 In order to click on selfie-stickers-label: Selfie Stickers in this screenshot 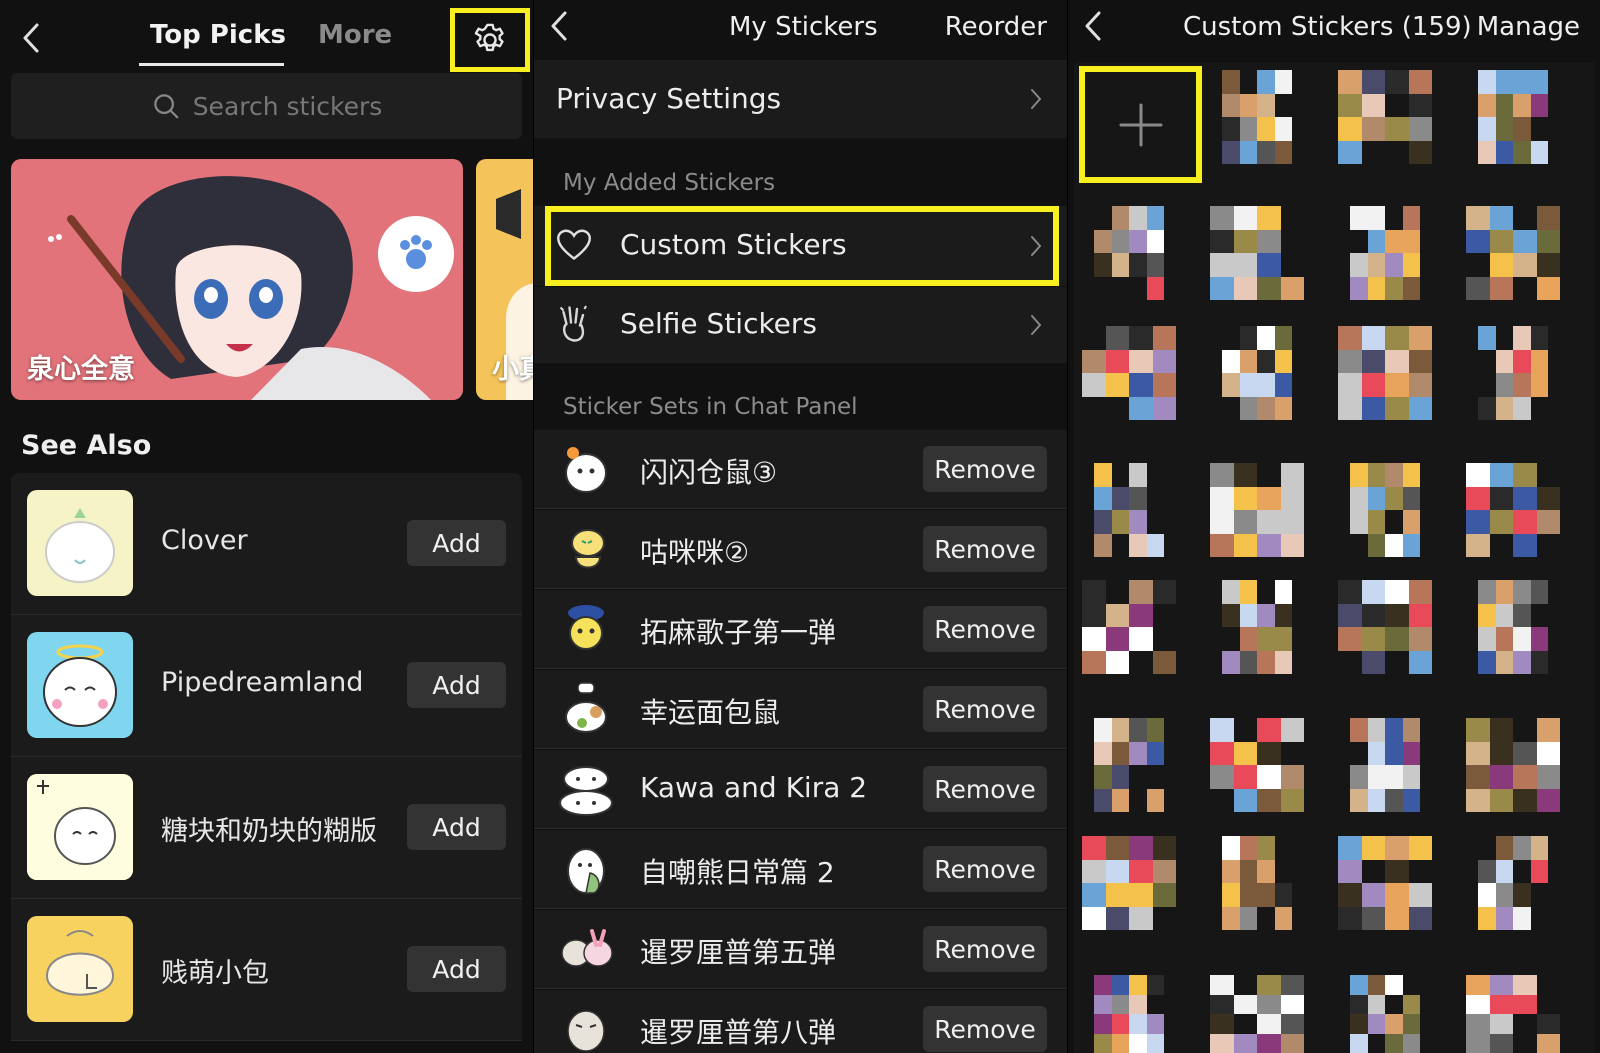, I will do `click(719, 323)`.